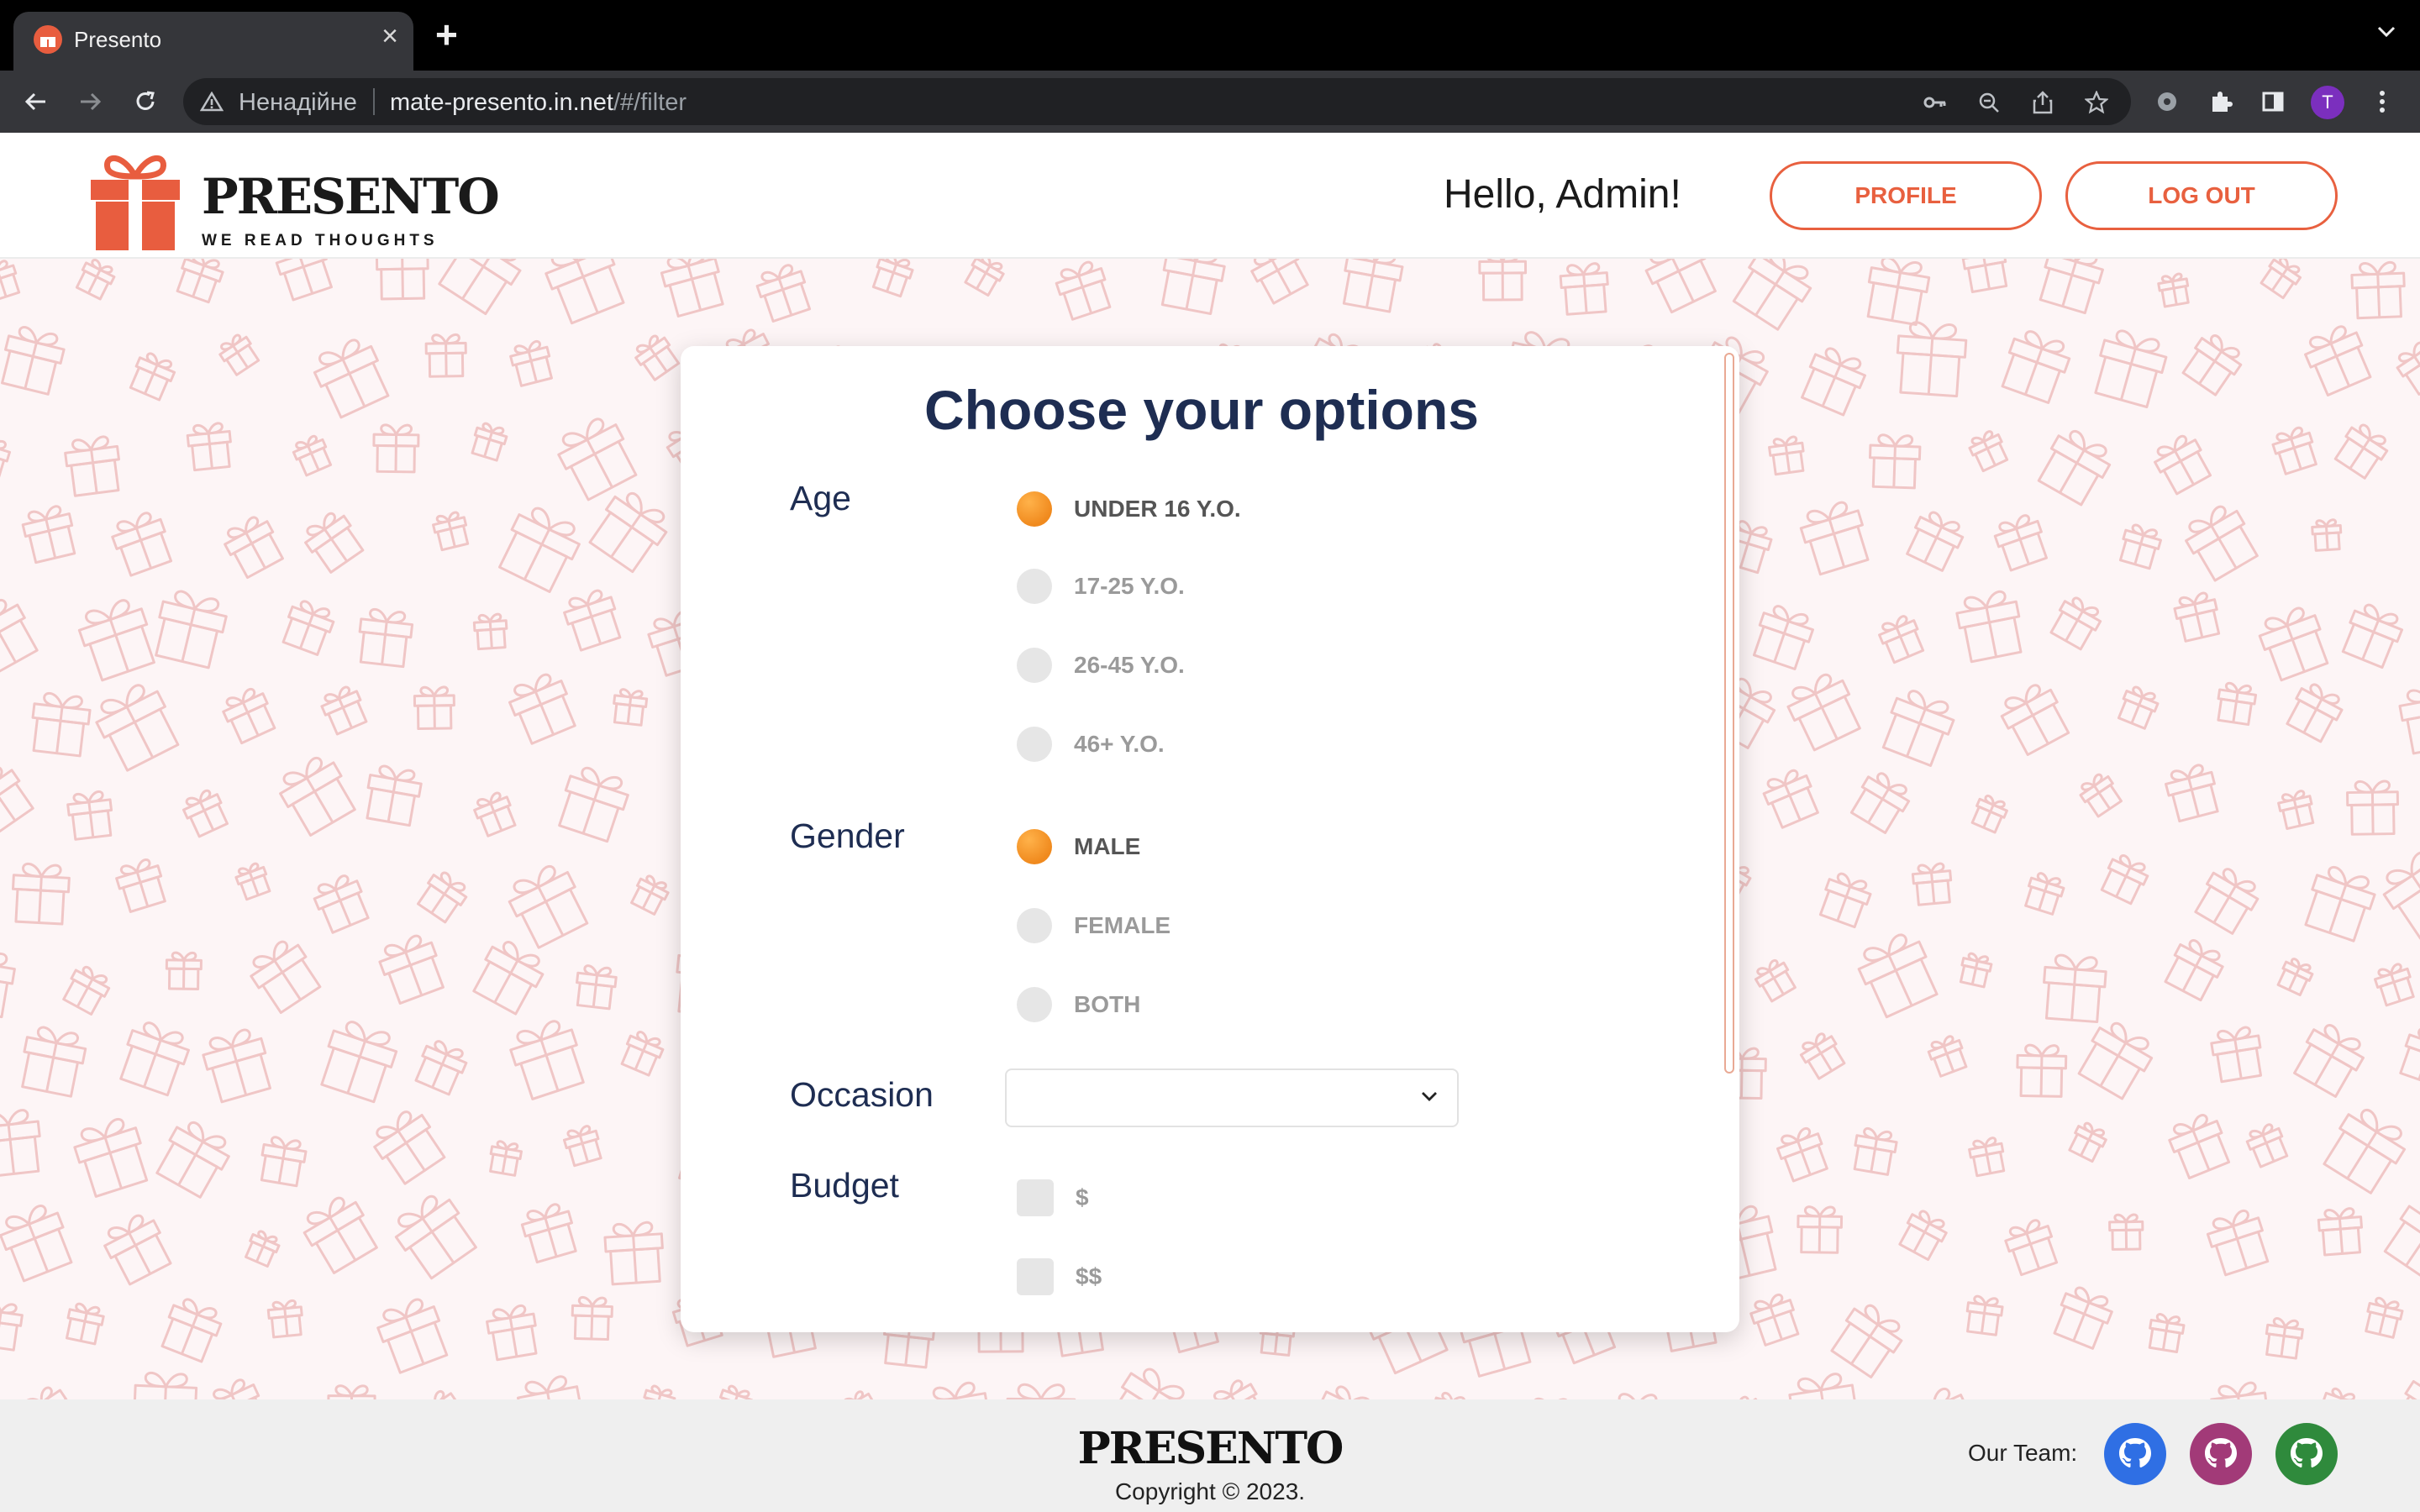  What do you see at coordinates (213, 41) in the screenshot?
I see `browser-tab: Presento ×` at bounding box center [213, 41].